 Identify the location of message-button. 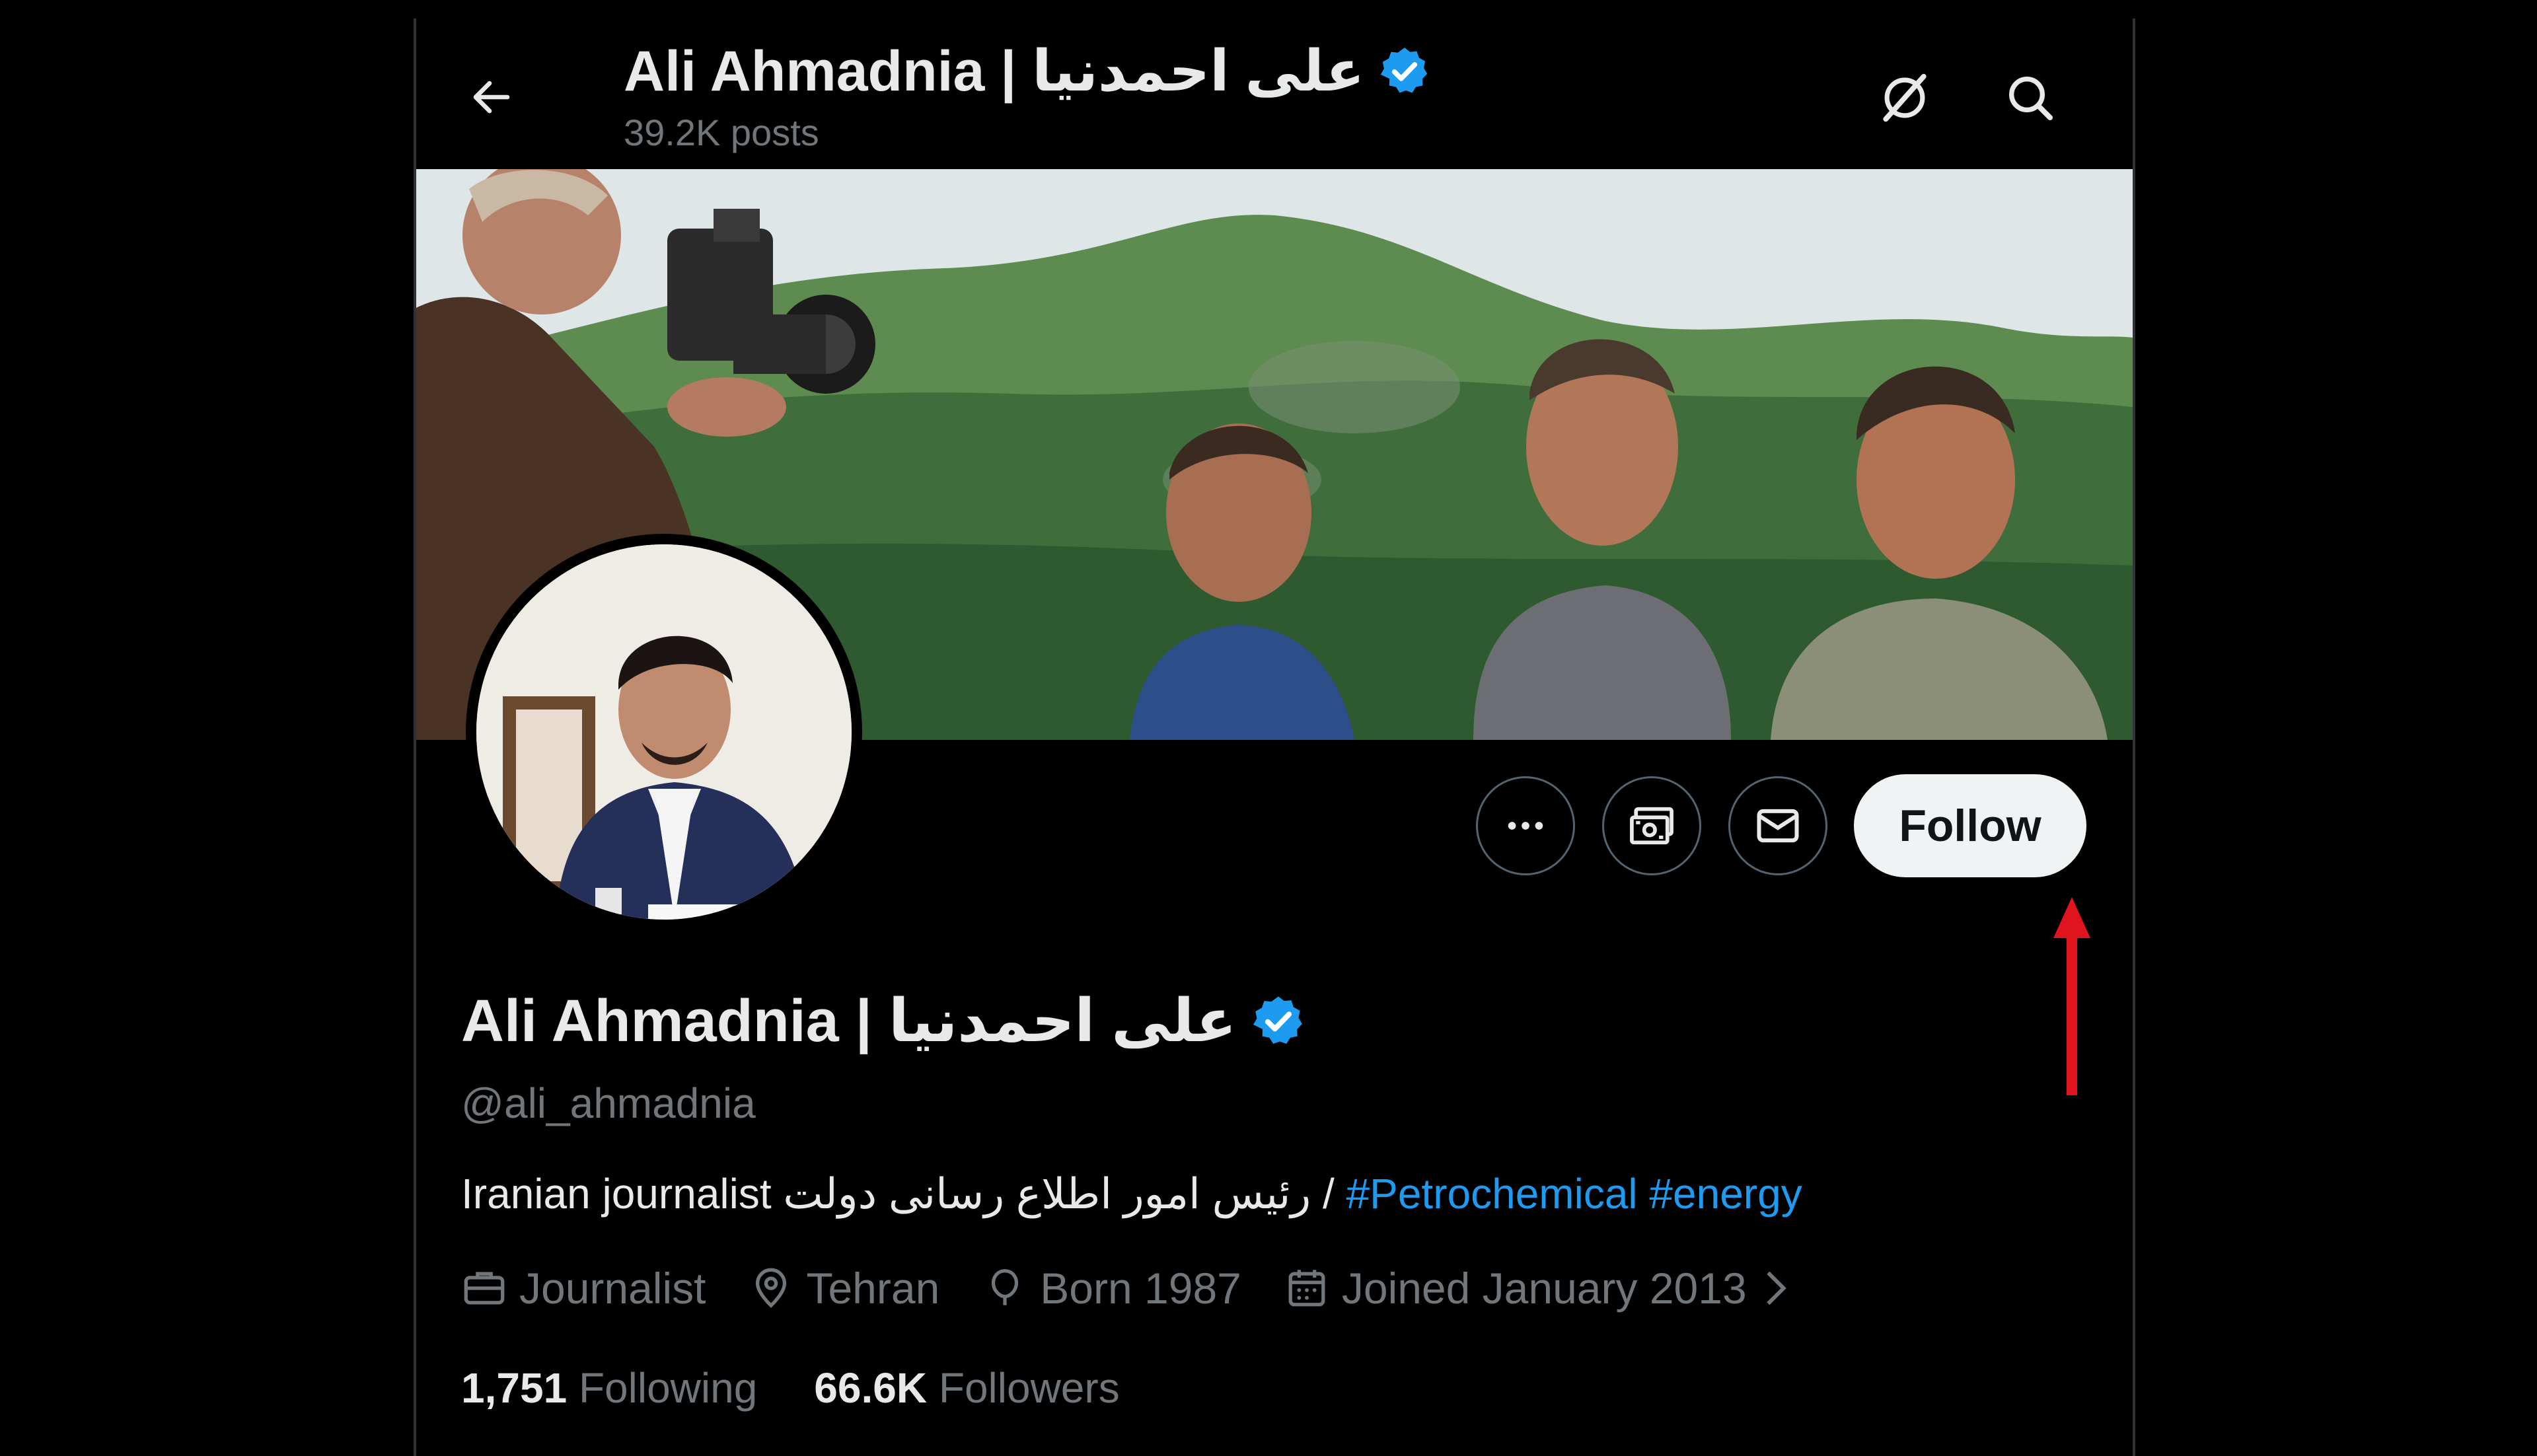
(1778, 825).